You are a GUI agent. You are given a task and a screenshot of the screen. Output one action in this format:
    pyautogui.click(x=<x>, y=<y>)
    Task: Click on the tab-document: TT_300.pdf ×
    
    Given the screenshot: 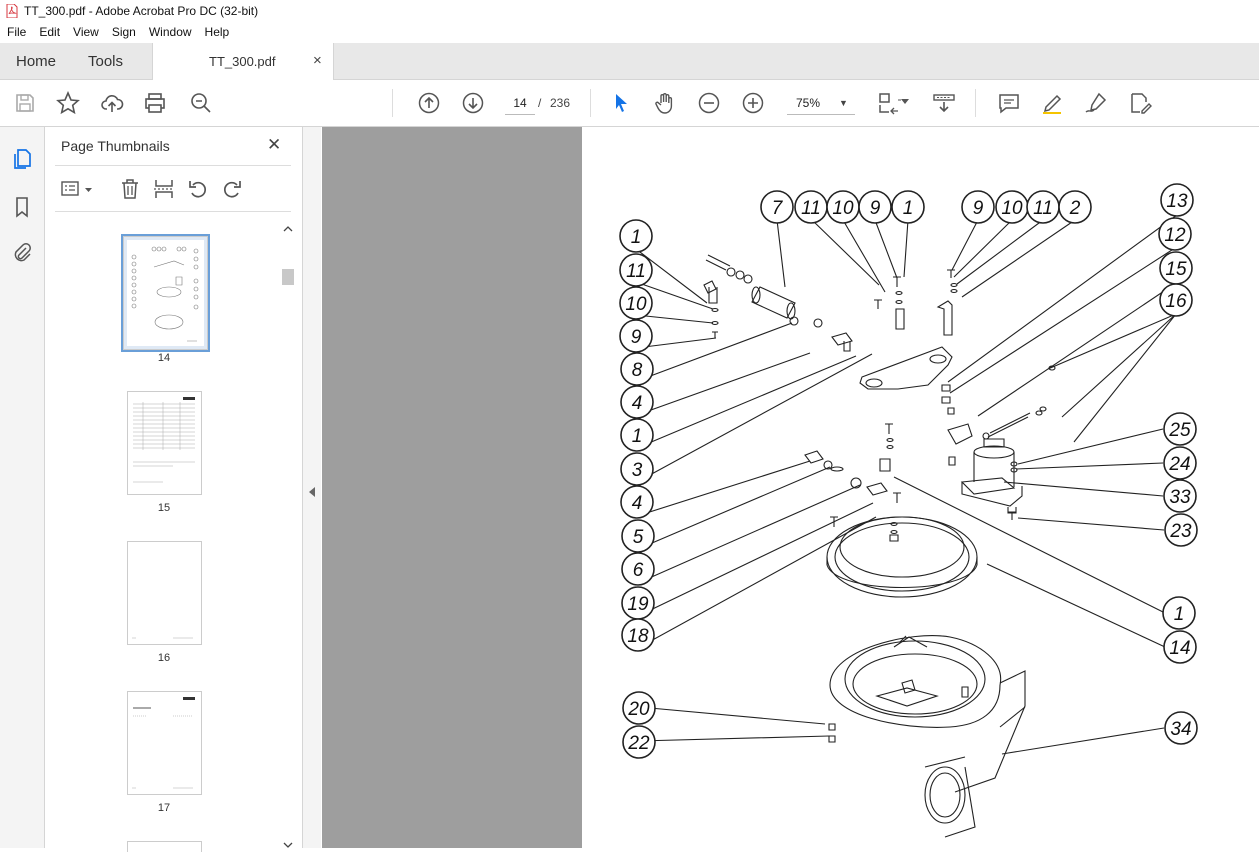 What is the action you would take?
    pyautogui.click(x=243, y=61)
    